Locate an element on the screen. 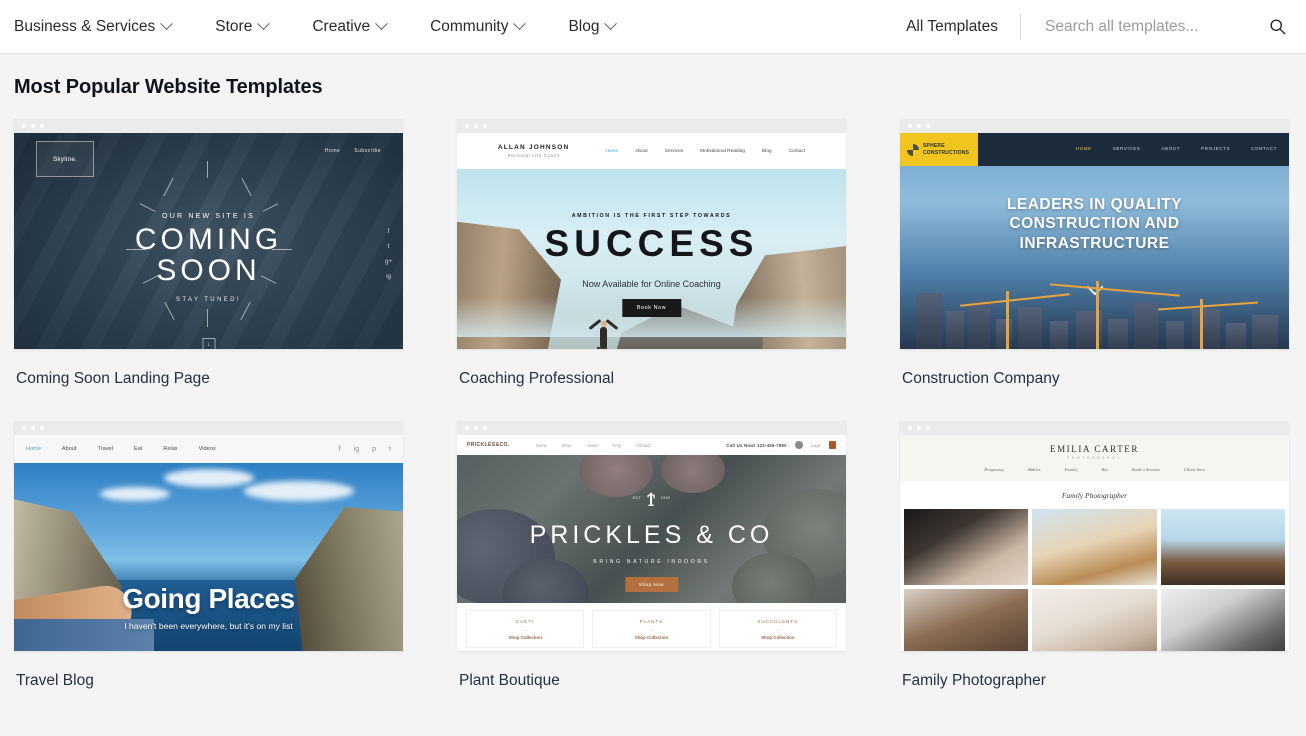 The height and width of the screenshot is (736, 1306). search-button is located at coordinates (1272, 26).